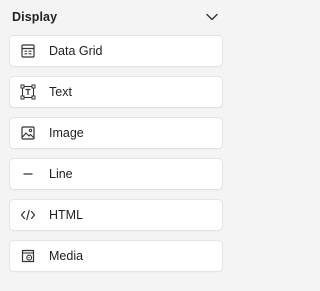 This screenshot has height=291, width=320. I want to click on item-data-grid: Data Grid, so click(116, 51).